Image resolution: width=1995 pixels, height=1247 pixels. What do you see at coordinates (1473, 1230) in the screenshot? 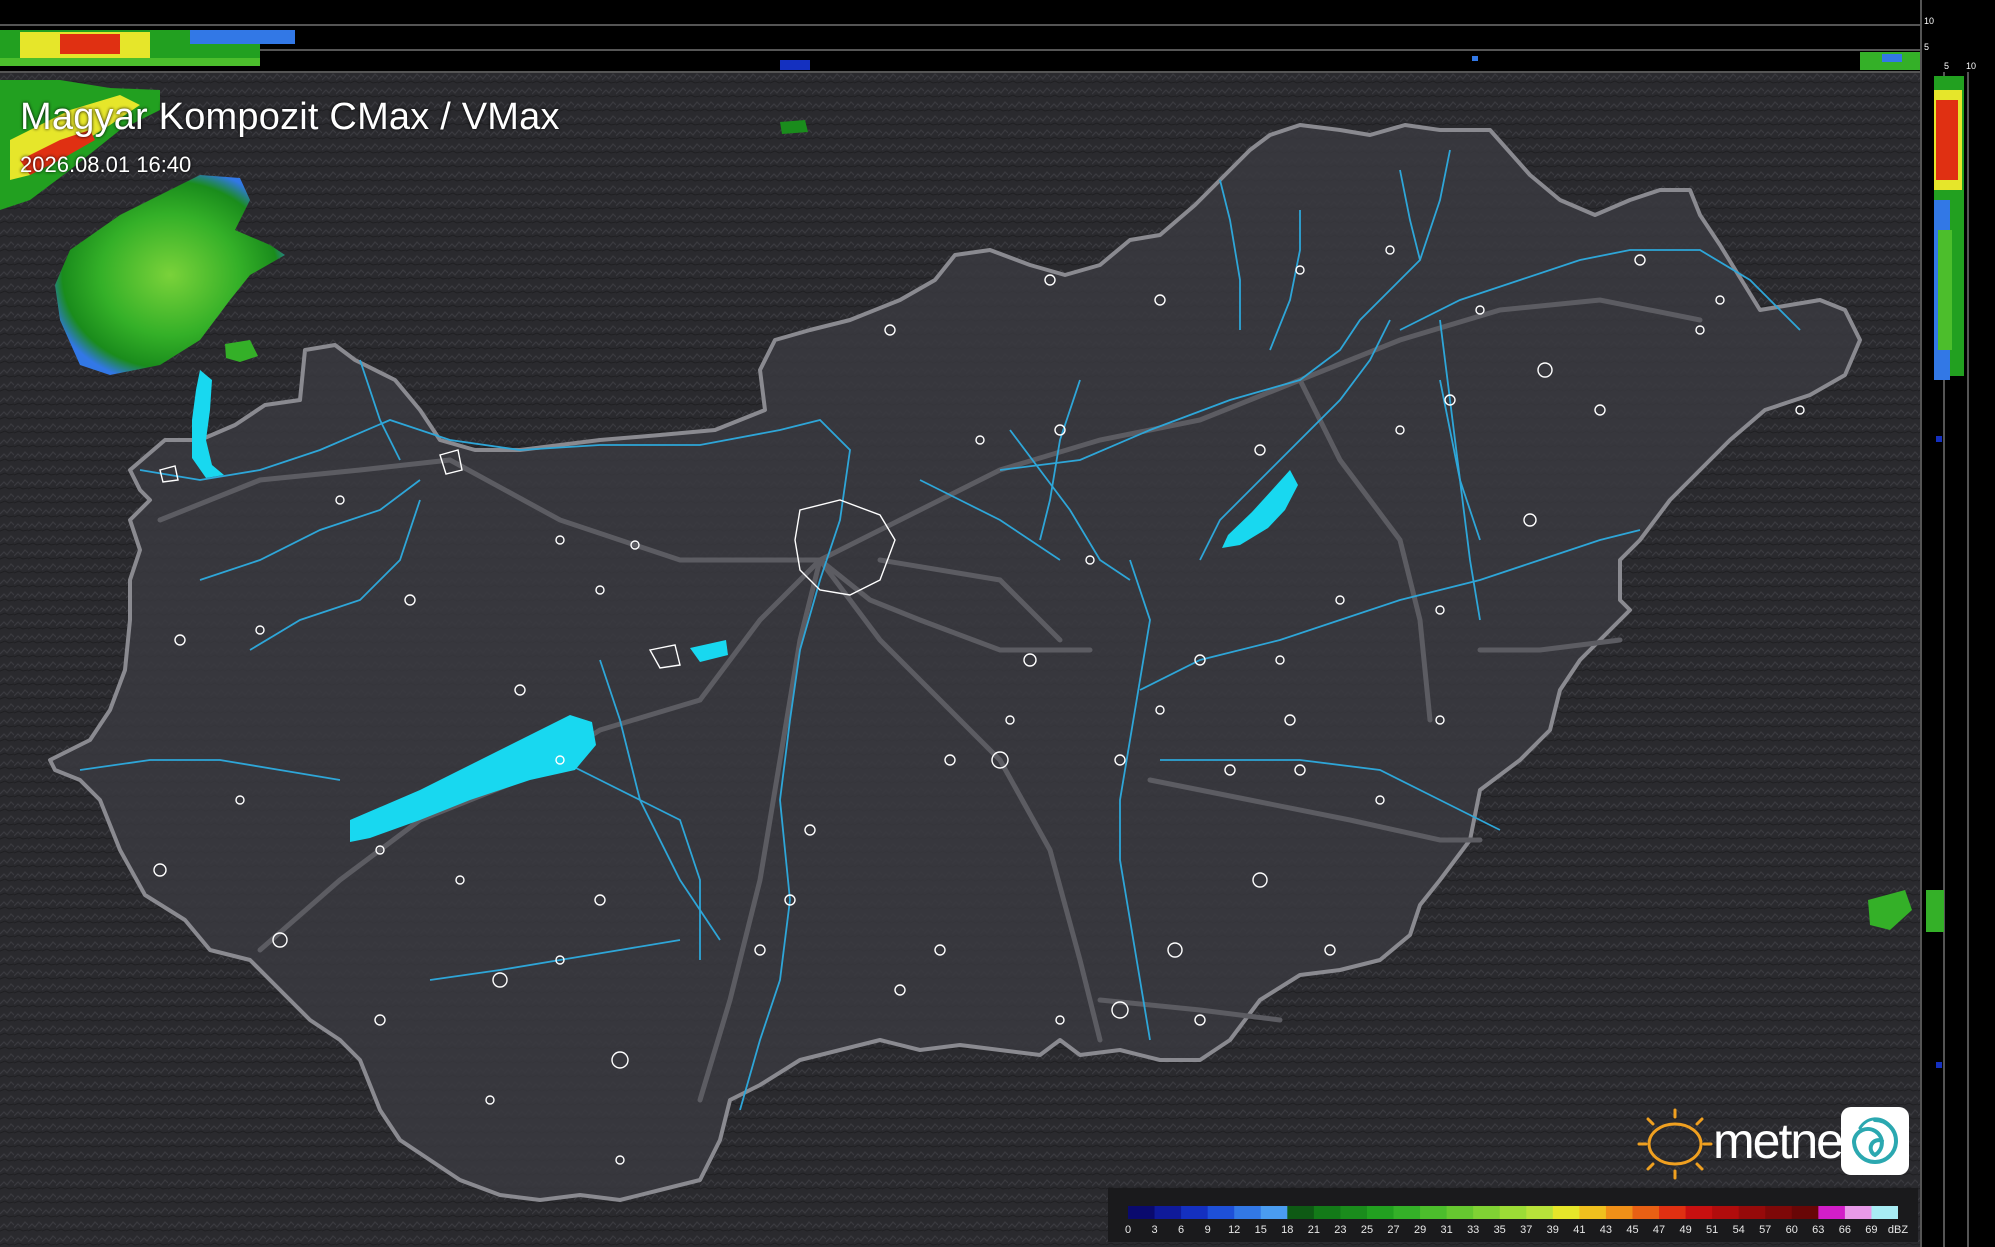
I see `legend-label: 33` at bounding box center [1473, 1230].